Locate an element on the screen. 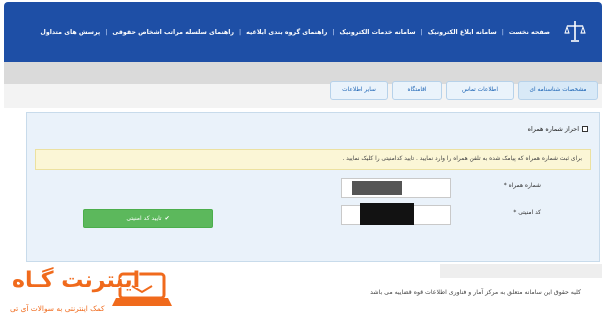  security-code-label: کد امنیتی * is located at coordinates (527, 213).